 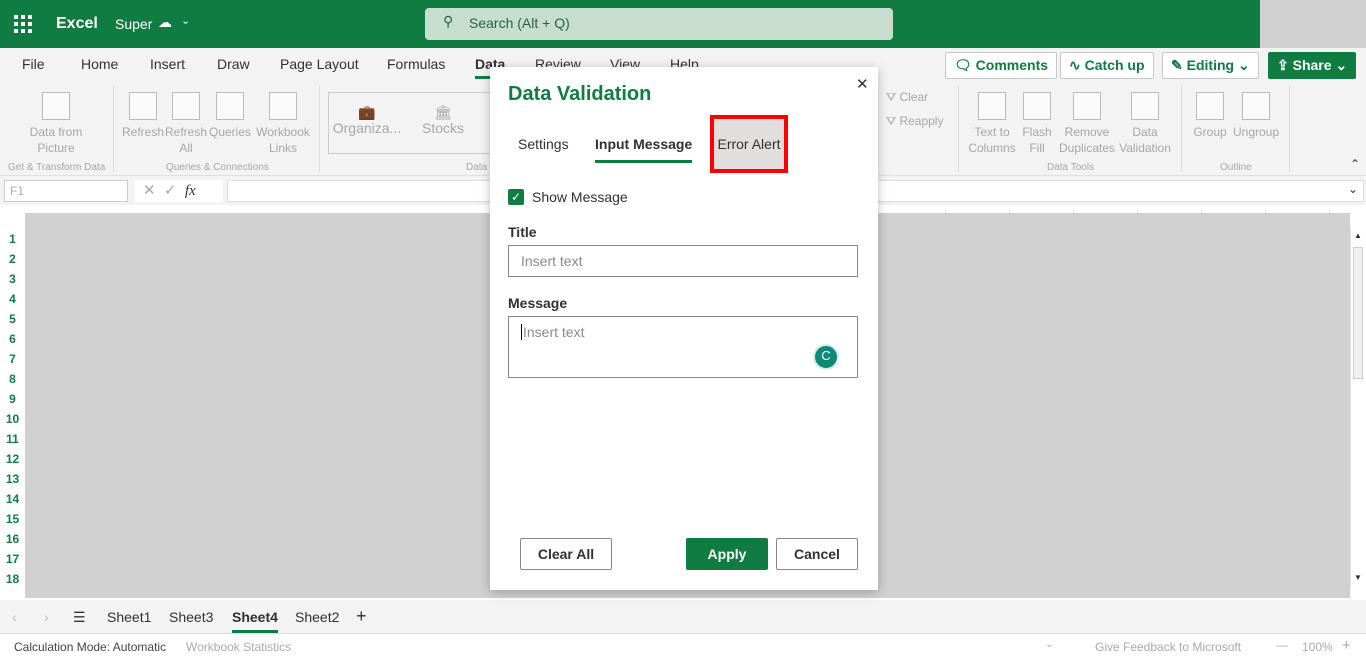 What do you see at coordinates (12, 259) in the screenshot?
I see `row-header: 2` at bounding box center [12, 259].